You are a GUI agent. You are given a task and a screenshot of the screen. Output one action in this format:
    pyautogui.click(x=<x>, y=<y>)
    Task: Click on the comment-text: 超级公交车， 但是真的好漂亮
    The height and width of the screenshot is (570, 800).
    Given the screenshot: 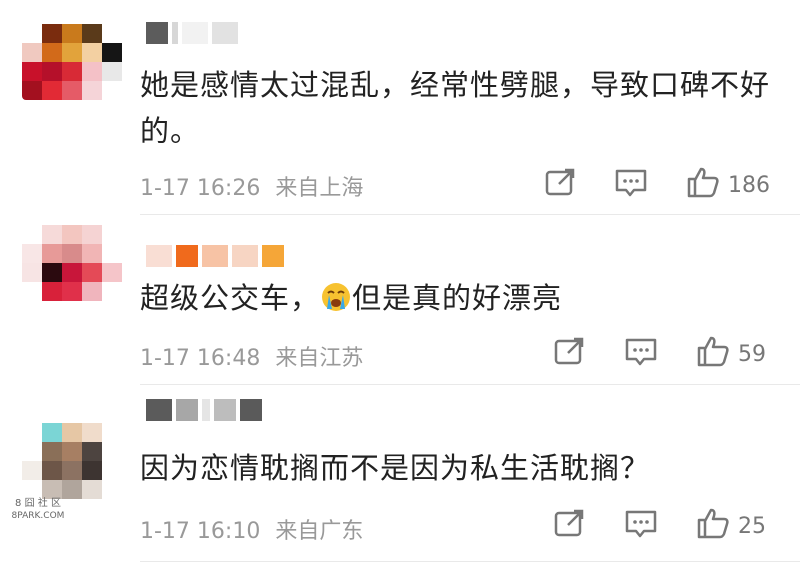 What is the action you would take?
    pyautogui.click(x=460, y=298)
    